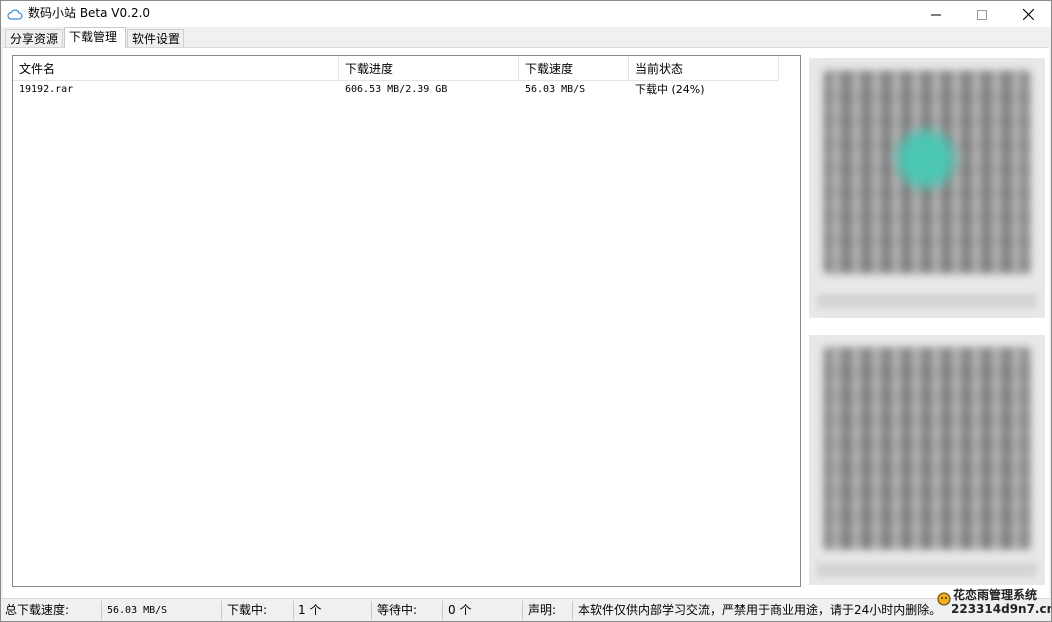 This screenshot has height=622, width=1052. I want to click on watermark: 花恋雨管理系统 223314d9n7.cn, so click(993, 603).